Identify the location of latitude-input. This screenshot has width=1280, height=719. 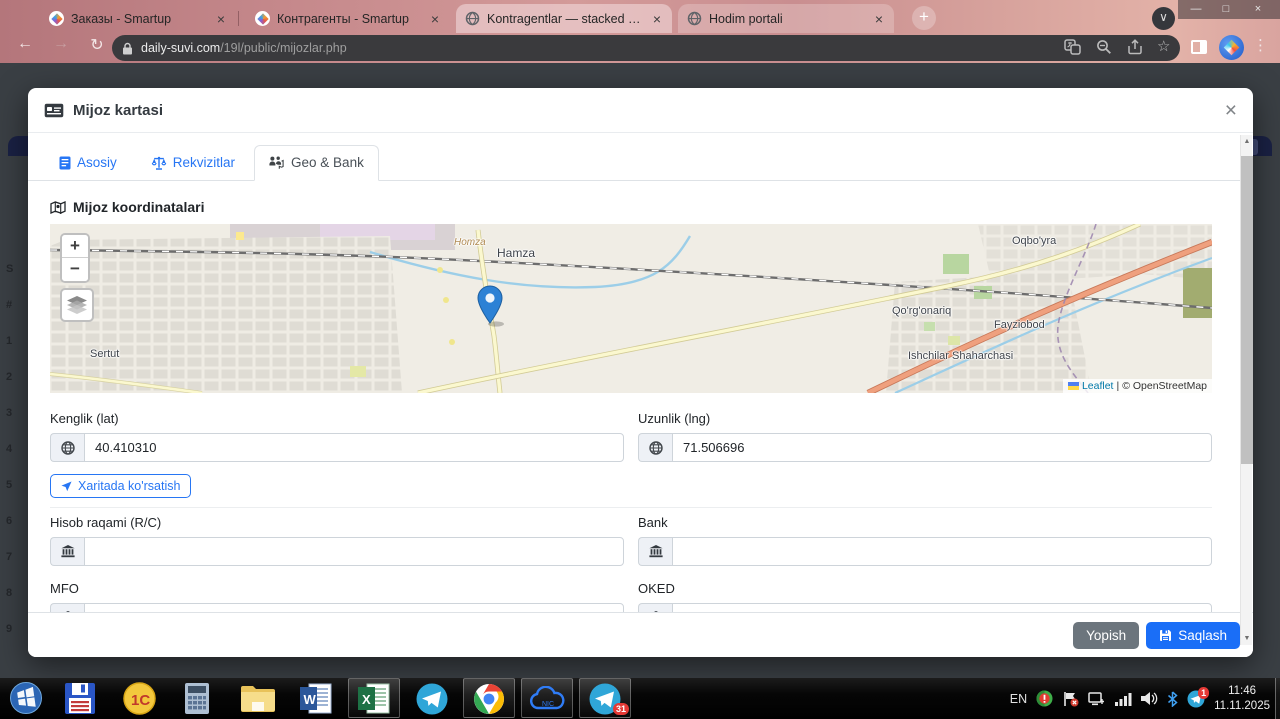
(354, 447).